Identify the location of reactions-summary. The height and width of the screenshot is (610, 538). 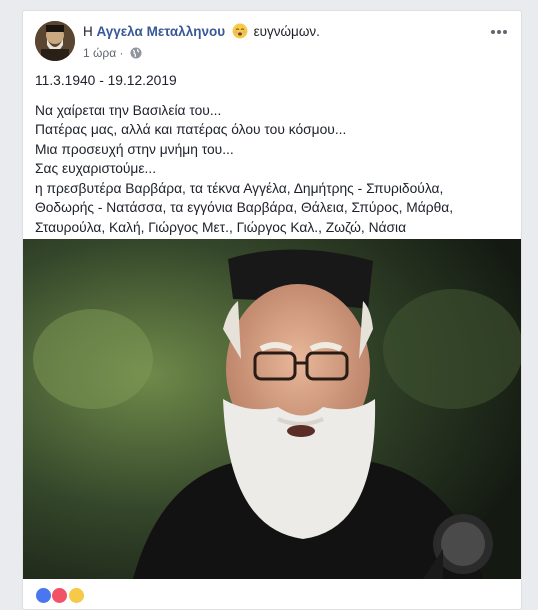
(60, 595).